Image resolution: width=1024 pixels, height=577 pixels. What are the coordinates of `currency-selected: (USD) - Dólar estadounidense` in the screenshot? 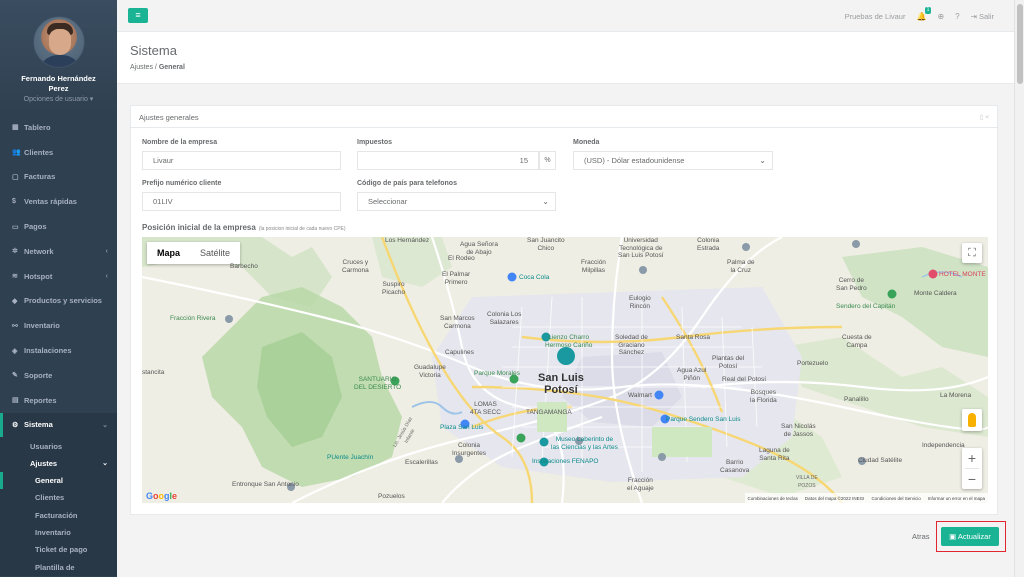 It's located at (634, 160).